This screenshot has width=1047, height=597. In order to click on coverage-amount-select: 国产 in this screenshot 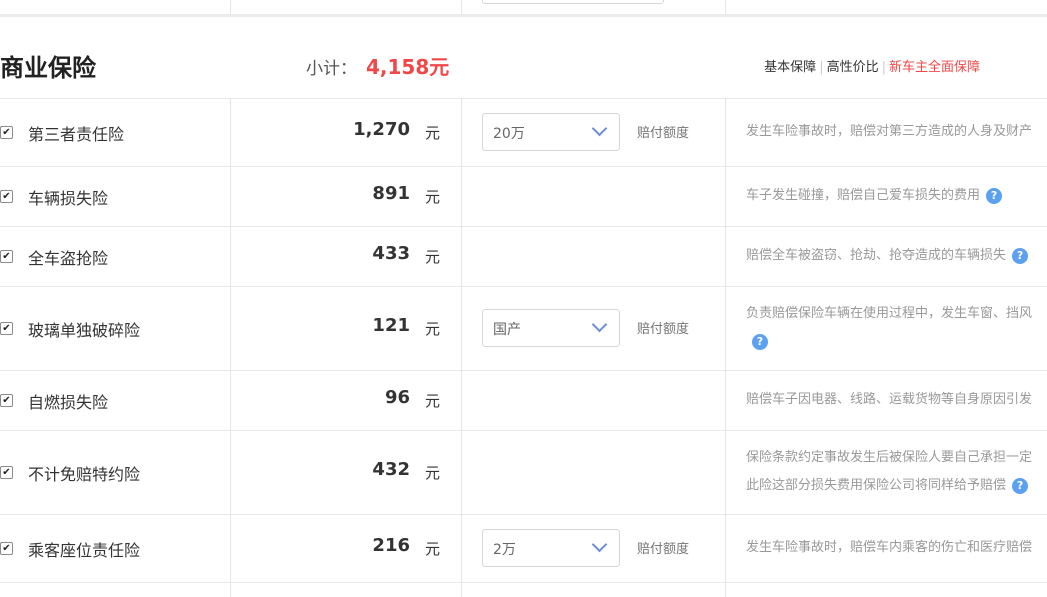, I will do `click(551, 328)`.